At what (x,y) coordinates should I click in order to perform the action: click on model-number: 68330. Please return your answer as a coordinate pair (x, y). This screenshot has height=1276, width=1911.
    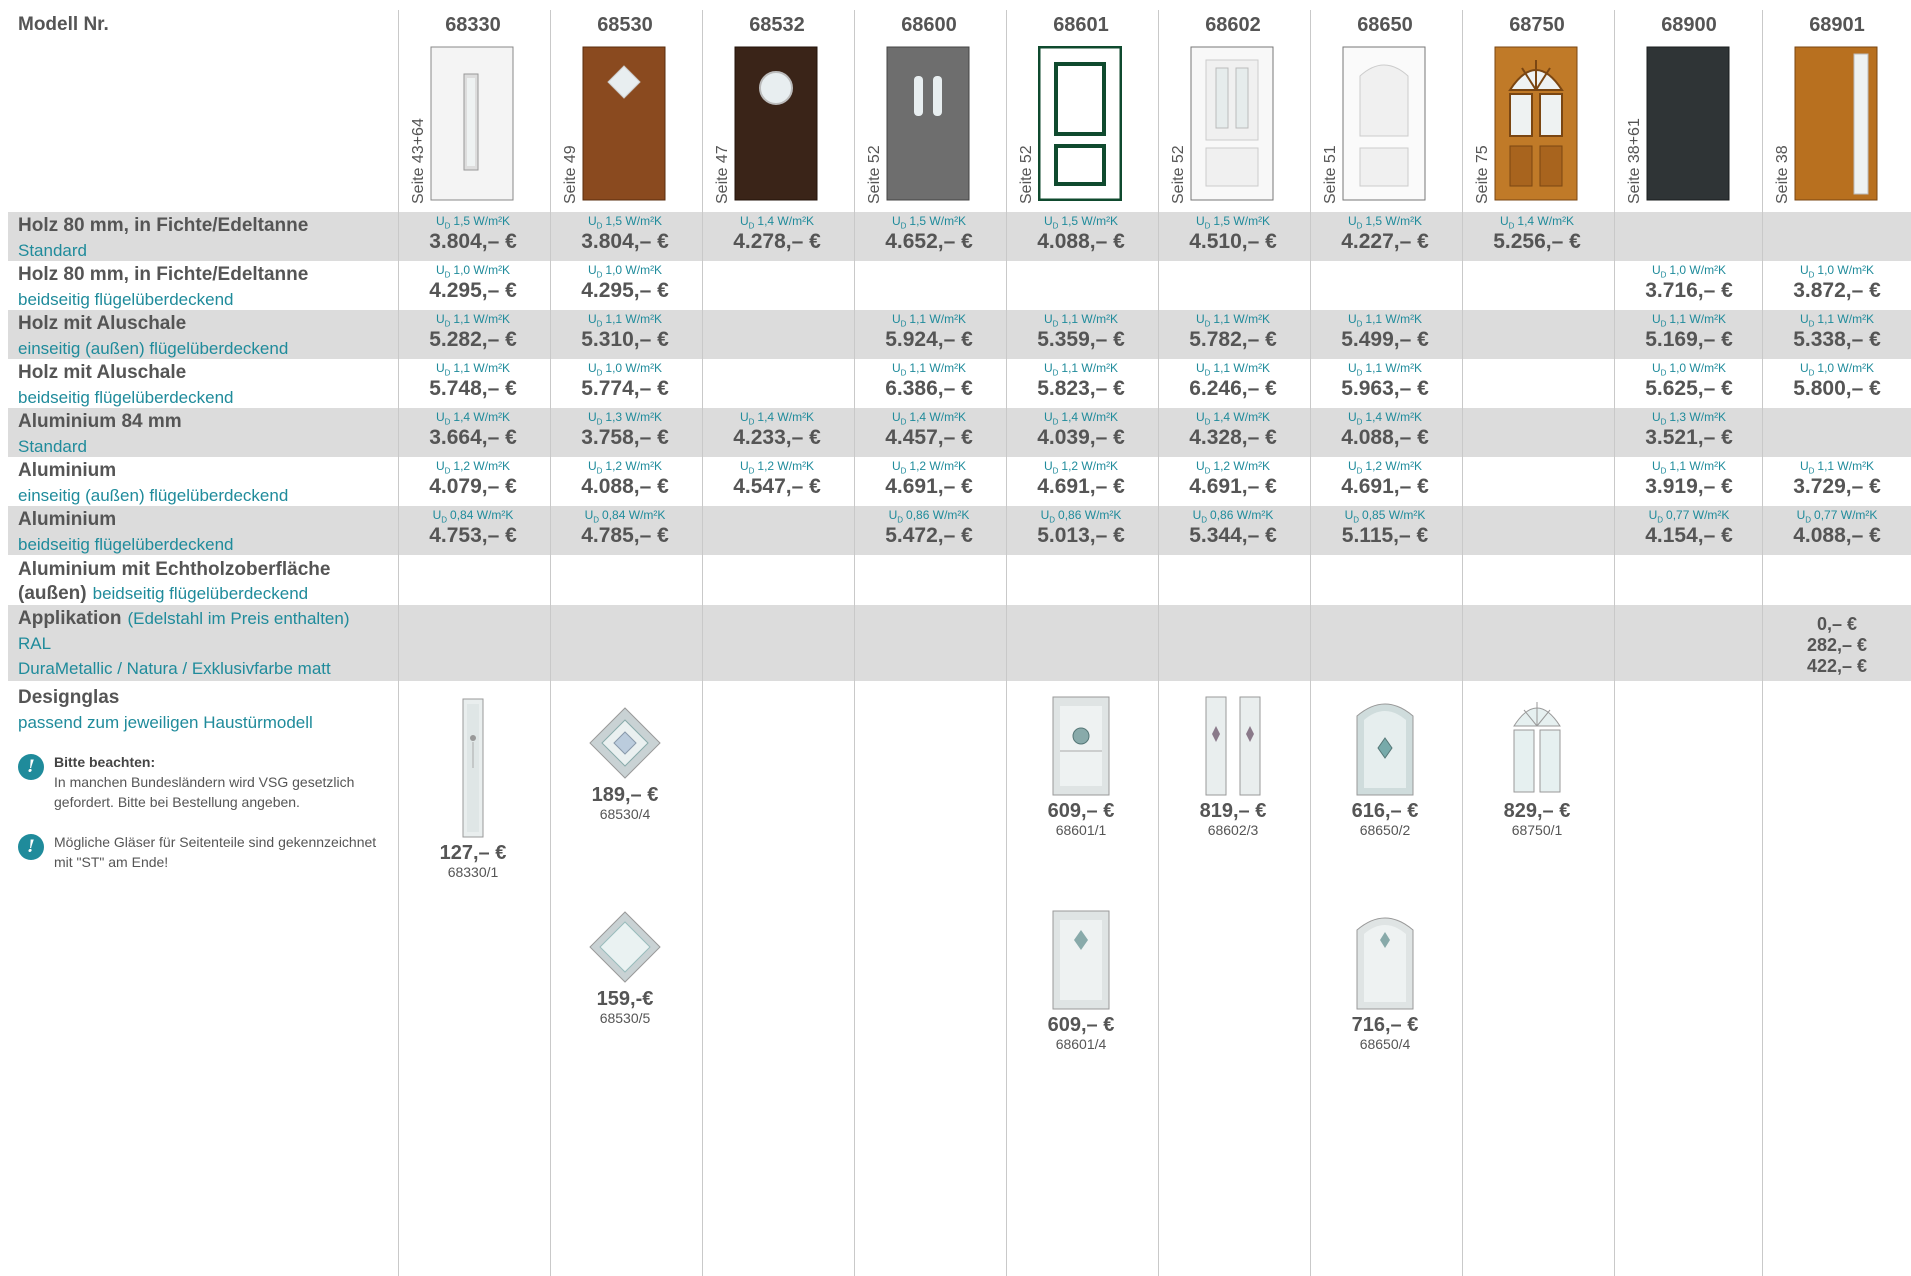
    Looking at the image, I should click on (473, 25).